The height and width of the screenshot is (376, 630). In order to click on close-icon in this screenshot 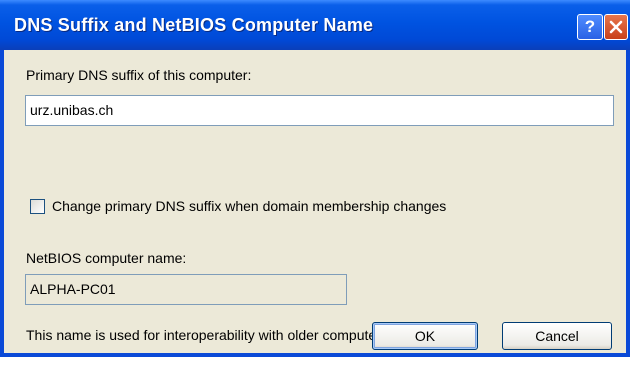, I will do `click(616, 27)`.